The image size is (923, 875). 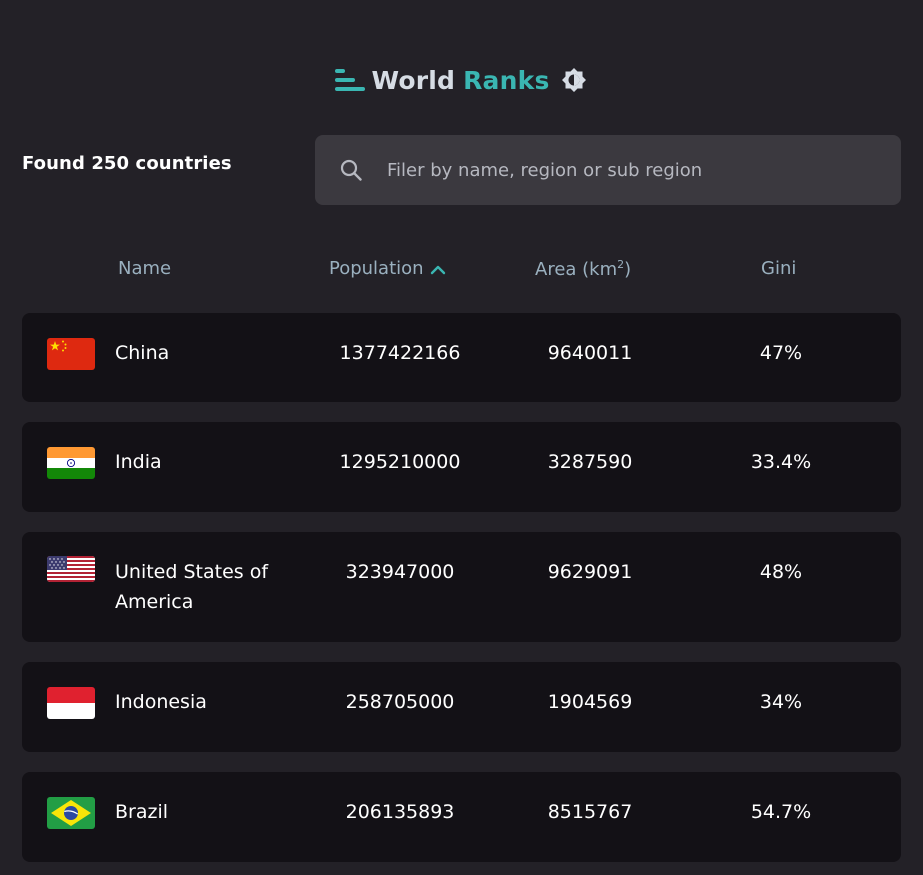 I want to click on usa-flag, so click(x=71, y=569).